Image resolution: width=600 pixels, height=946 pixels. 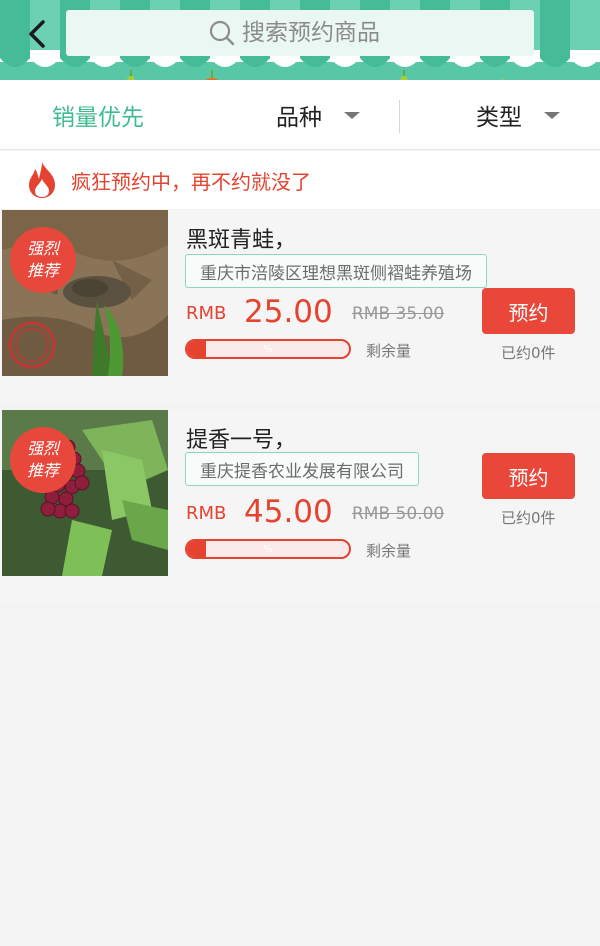 What do you see at coordinates (398, 514) in the screenshot?
I see `old-price: RMB 50.00` at bounding box center [398, 514].